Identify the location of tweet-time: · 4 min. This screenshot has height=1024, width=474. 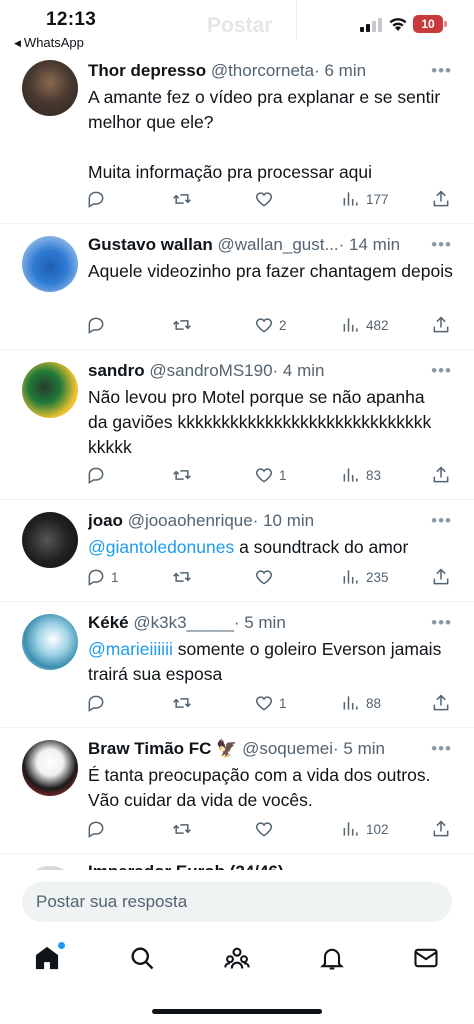
(298, 370).